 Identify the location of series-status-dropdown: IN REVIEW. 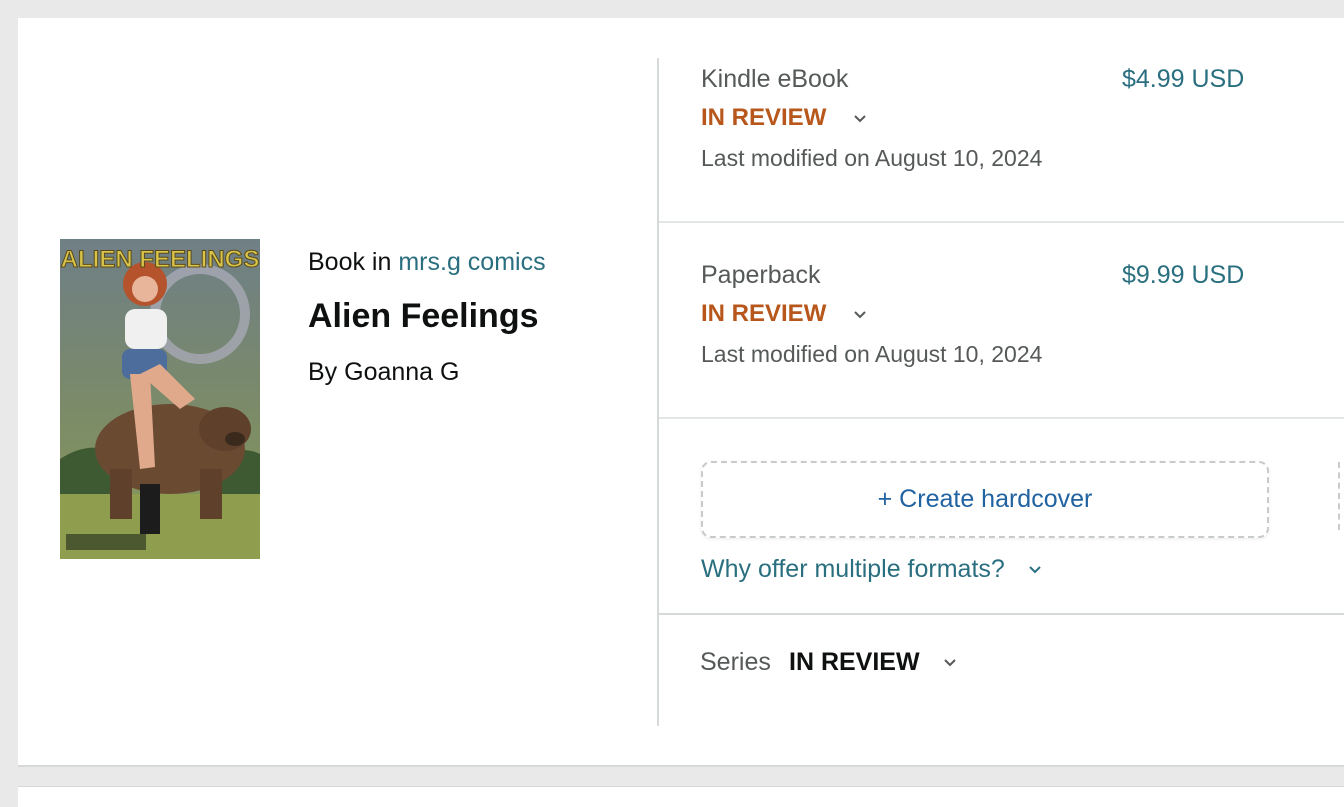
(873, 662).